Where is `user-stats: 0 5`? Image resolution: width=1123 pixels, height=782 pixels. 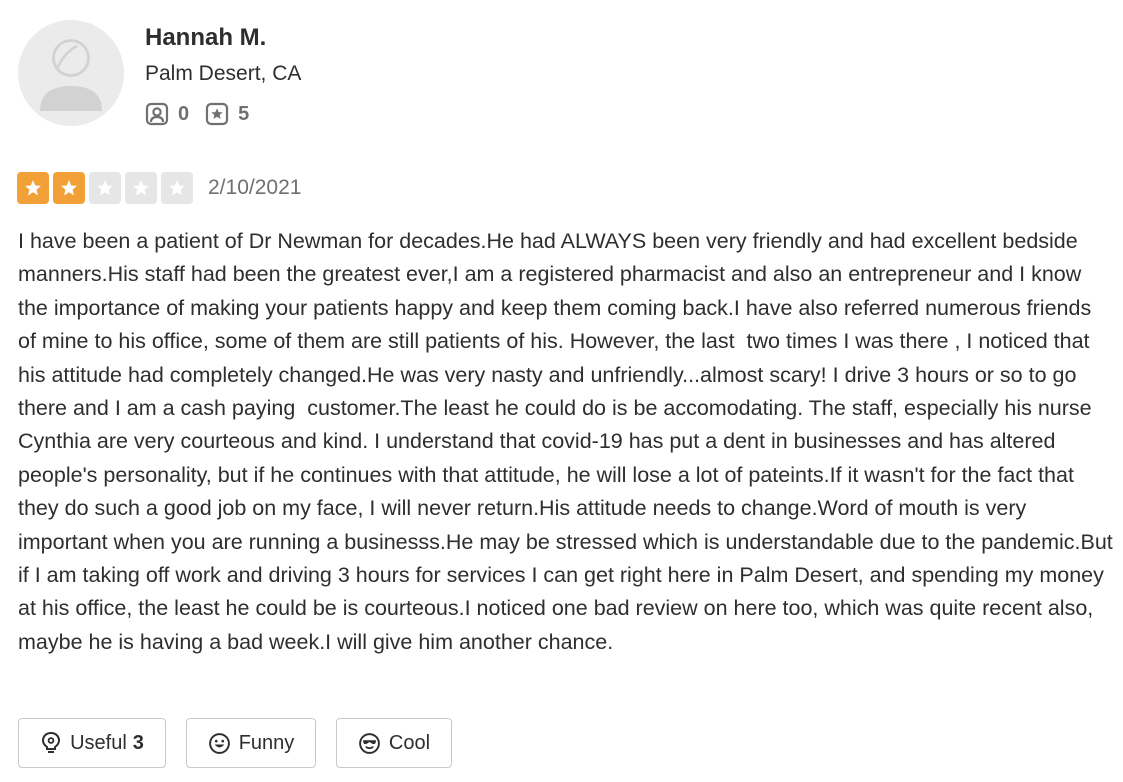 user-stats: 0 5 is located at coordinates (197, 114).